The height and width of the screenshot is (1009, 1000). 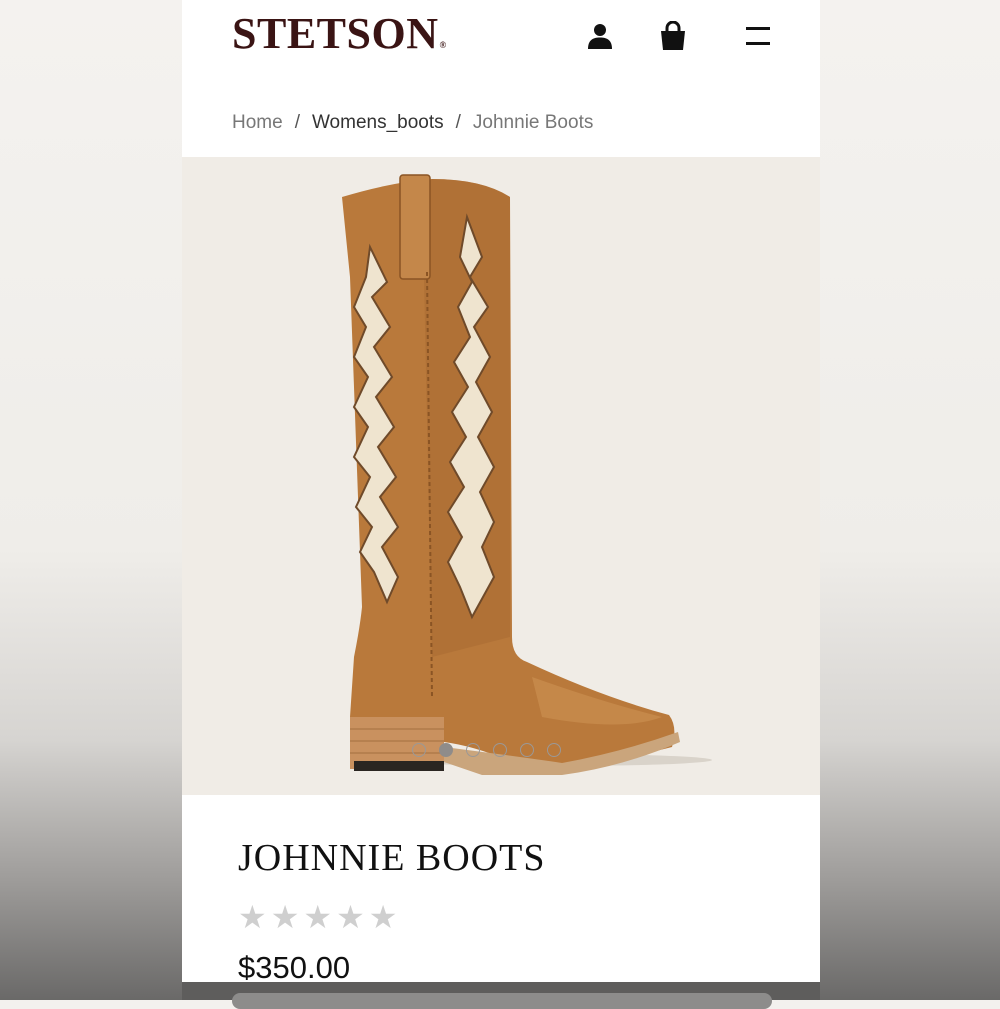 I want to click on breadcrumb: Home / Womens_boots / Johnnie Boots, so click(x=412, y=123).